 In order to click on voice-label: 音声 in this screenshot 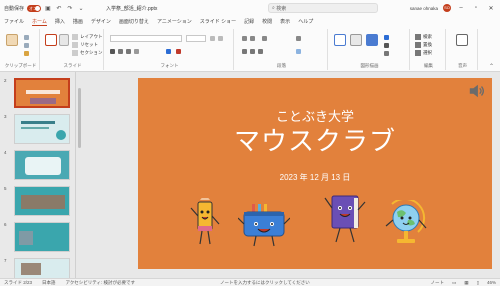, I will do `click(462, 65)`.